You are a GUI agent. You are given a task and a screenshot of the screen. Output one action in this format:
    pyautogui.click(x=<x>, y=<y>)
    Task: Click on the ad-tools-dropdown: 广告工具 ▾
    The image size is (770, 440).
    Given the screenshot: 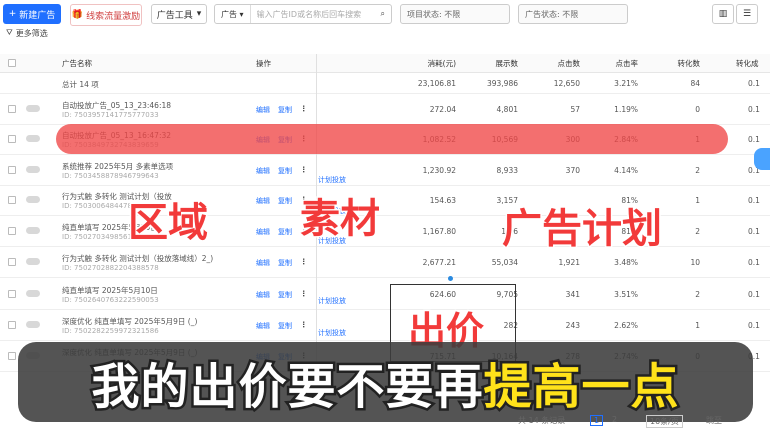 What is the action you would take?
    pyautogui.click(x=179, y=14)
    